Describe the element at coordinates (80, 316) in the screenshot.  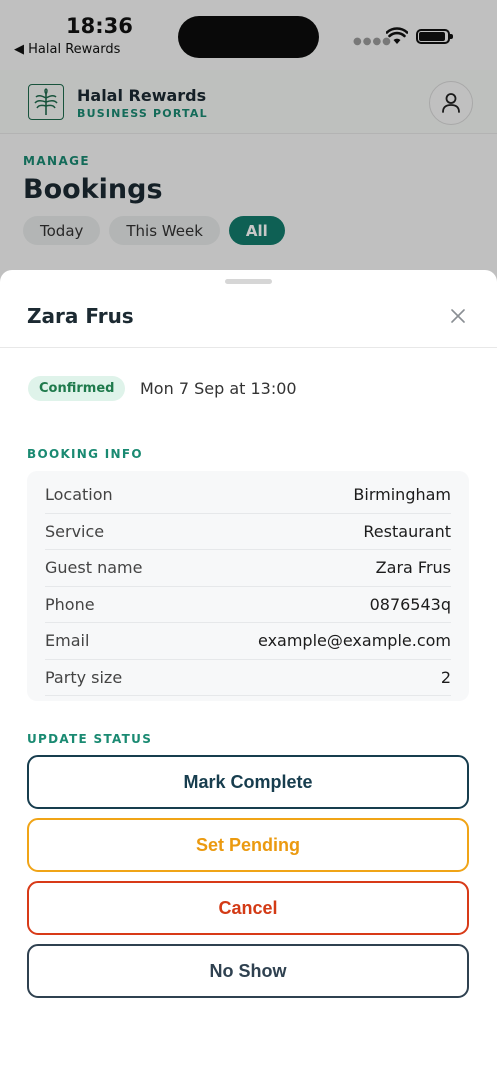
I see `sheet-title: Zara Frus` at that location.